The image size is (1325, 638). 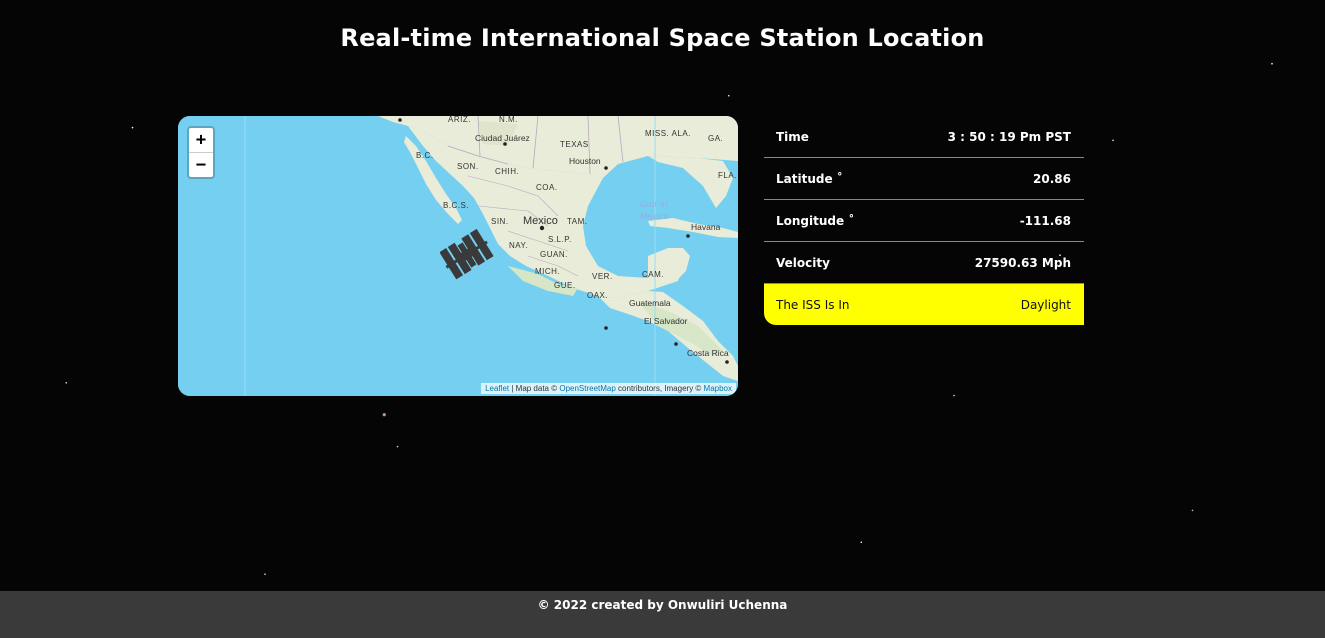 I want to click on map-label-sin: SIN., so click(x=500, y=221).